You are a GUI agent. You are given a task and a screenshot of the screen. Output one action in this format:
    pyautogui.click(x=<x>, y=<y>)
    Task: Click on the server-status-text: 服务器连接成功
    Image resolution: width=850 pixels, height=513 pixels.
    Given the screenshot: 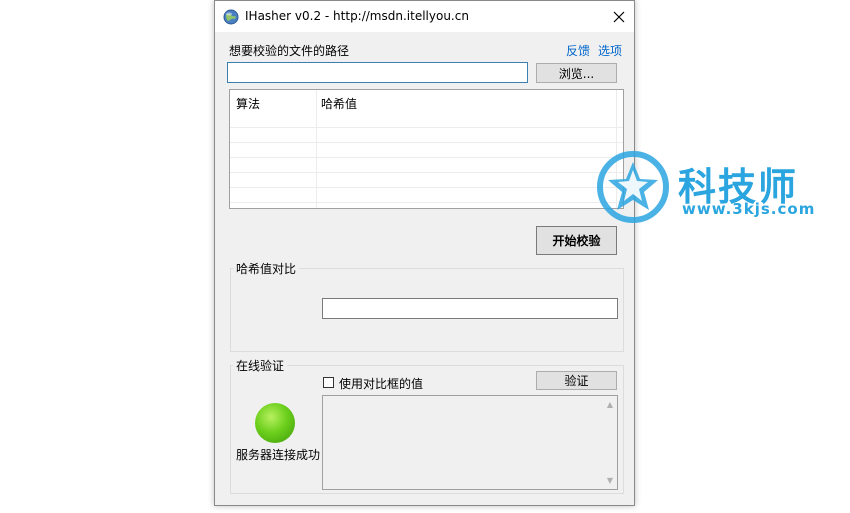 What is the action you would take?
    pyautogui.click(x=278, y=455)
    